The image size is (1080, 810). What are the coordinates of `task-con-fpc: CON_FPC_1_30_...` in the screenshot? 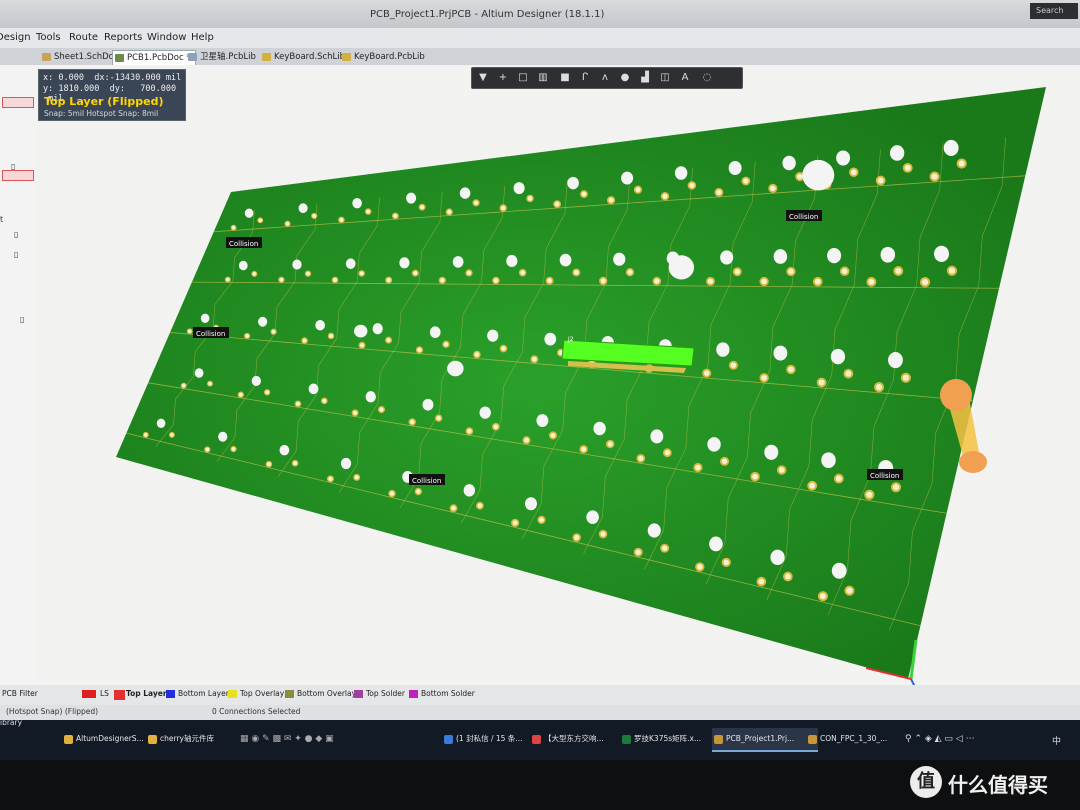 It's located at (846, 739).